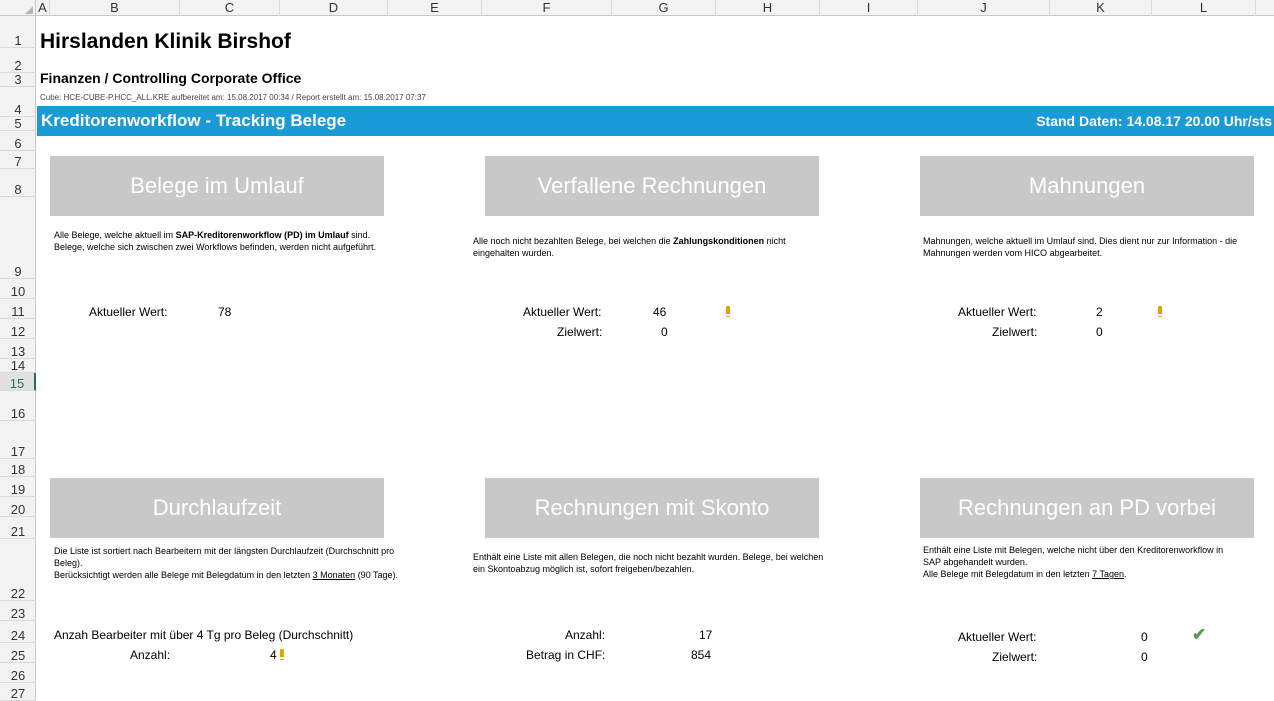 This screenshot has width=1274, height=701. Describe the element at coordinates (1015, 332) in the screenshot. I see `mahnungen-ziel-label: Zielwert:` at that location.